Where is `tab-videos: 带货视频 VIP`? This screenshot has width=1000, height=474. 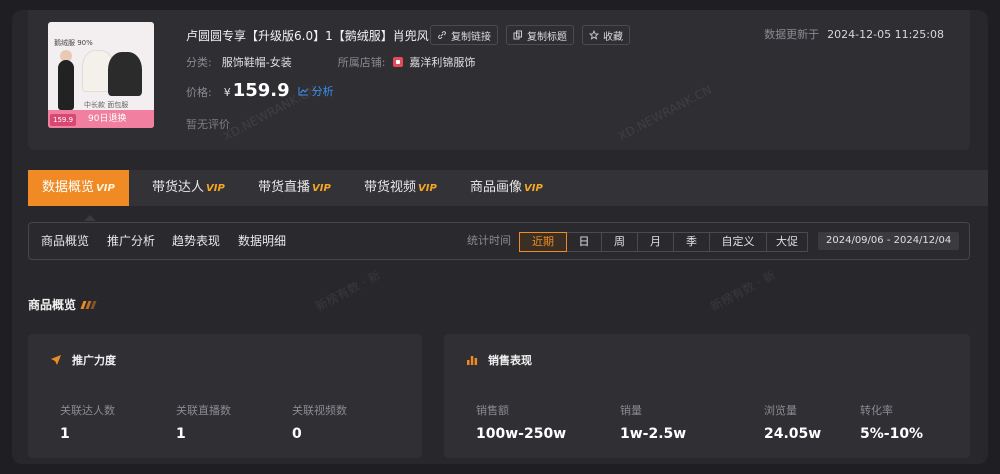
tab-videos: 带货视频 VIP is located at coordinates (400, 188).